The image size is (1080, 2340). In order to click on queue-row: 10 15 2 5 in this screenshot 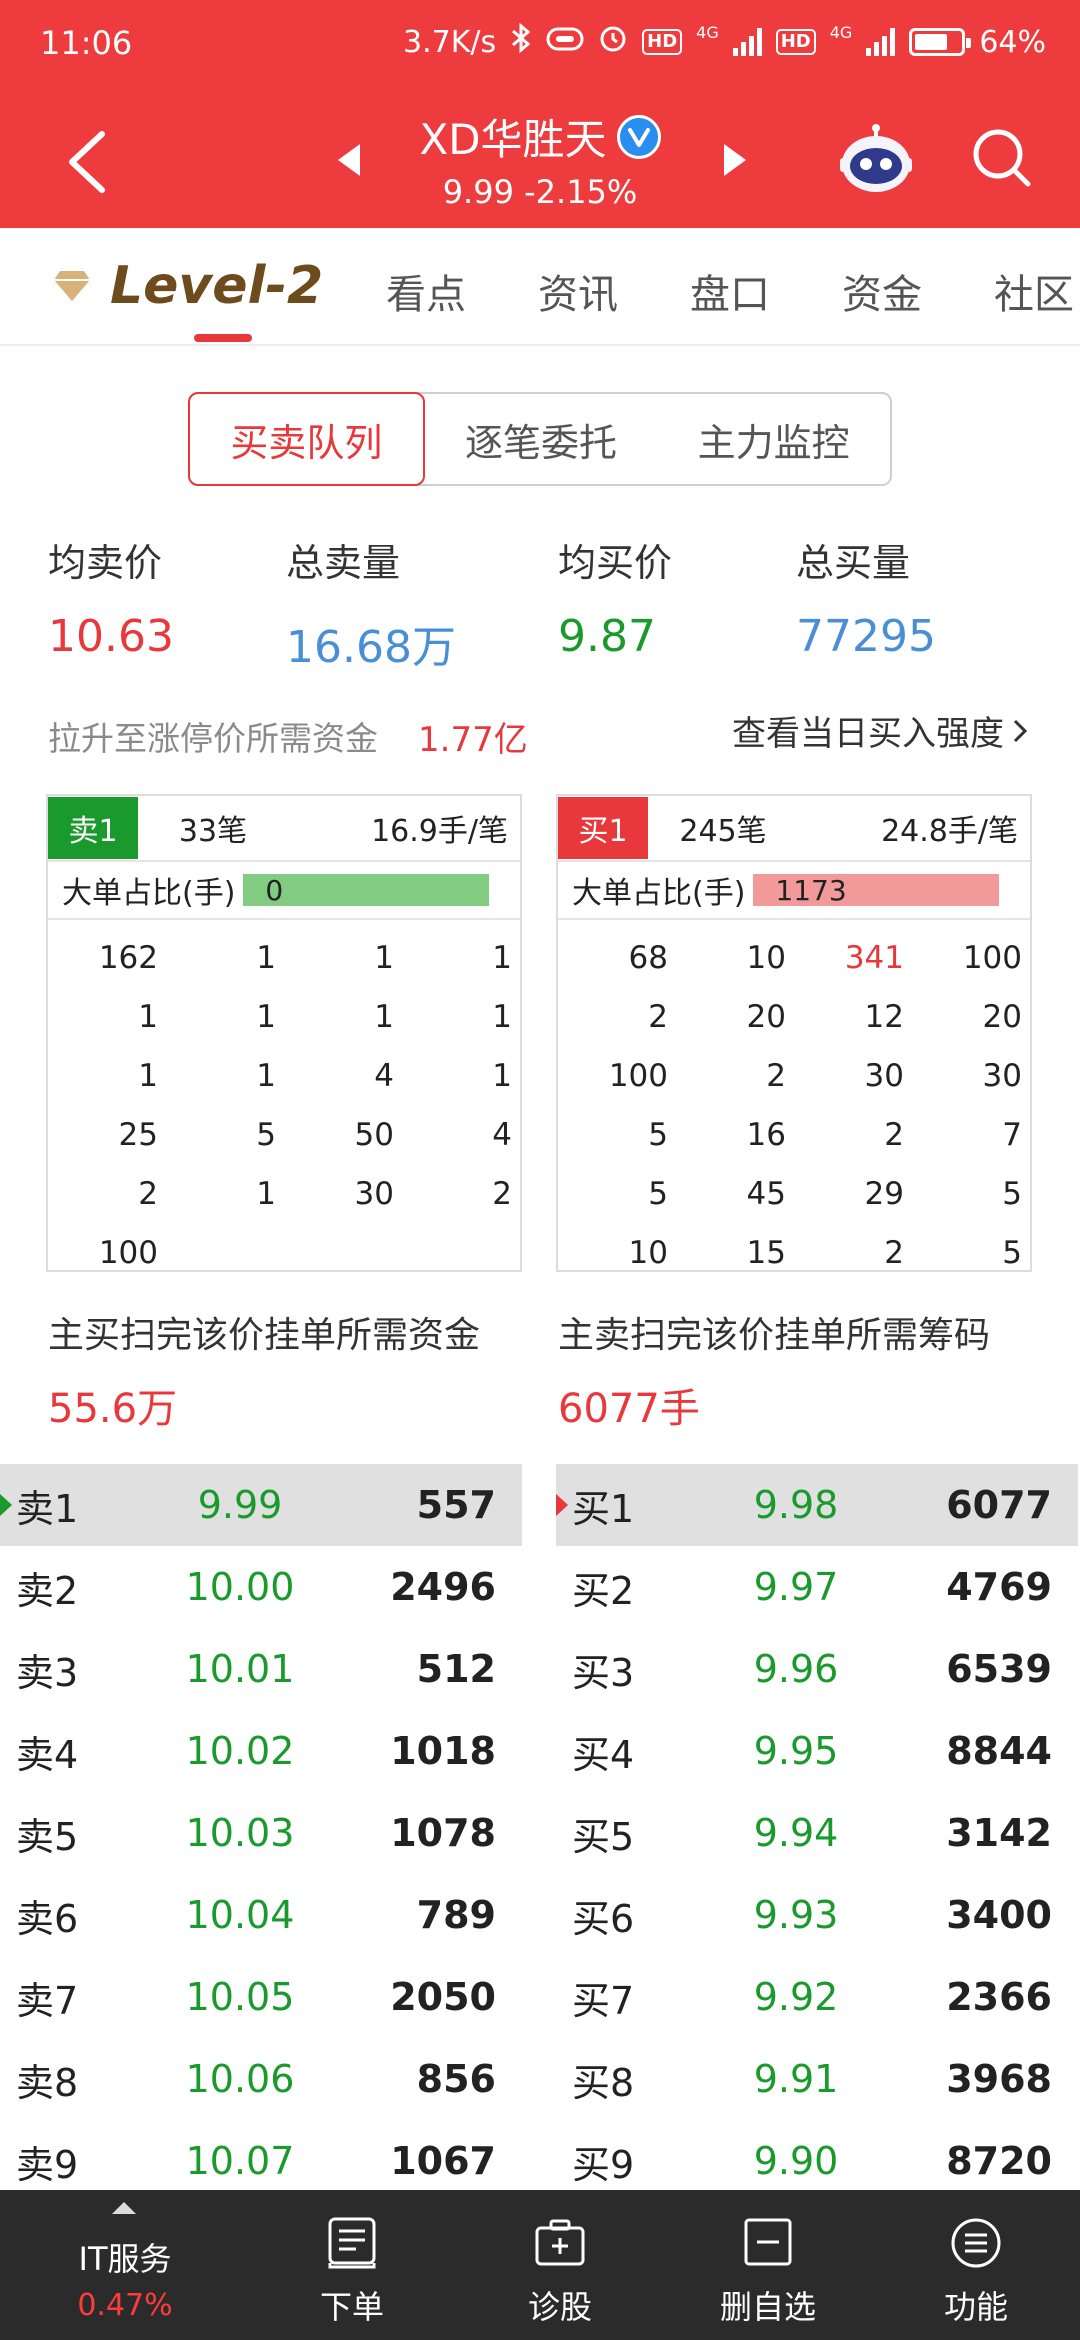, I will do `click(794, 1252)`.